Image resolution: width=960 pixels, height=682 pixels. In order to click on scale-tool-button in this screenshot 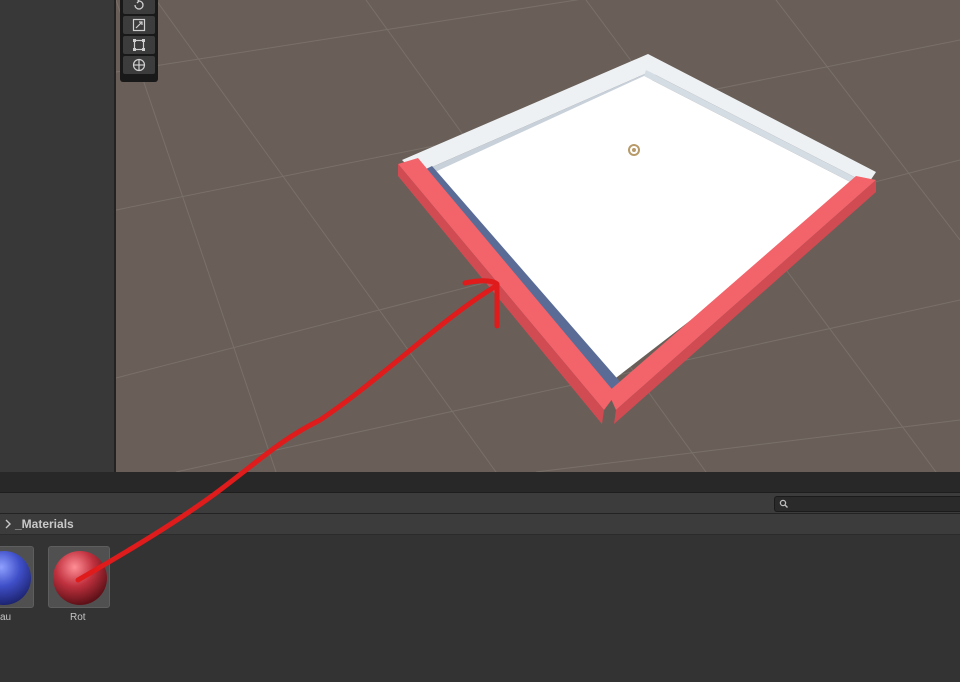, I will do `click(139, 25)`.